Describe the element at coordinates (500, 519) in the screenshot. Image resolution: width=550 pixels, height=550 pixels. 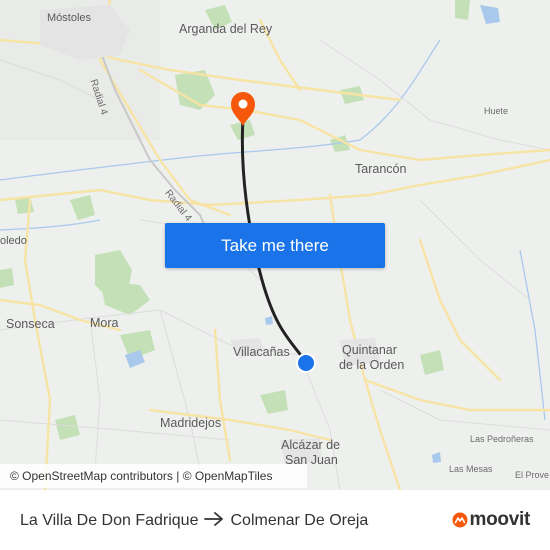
I see `moovit-logo-text: moovit` at that location.